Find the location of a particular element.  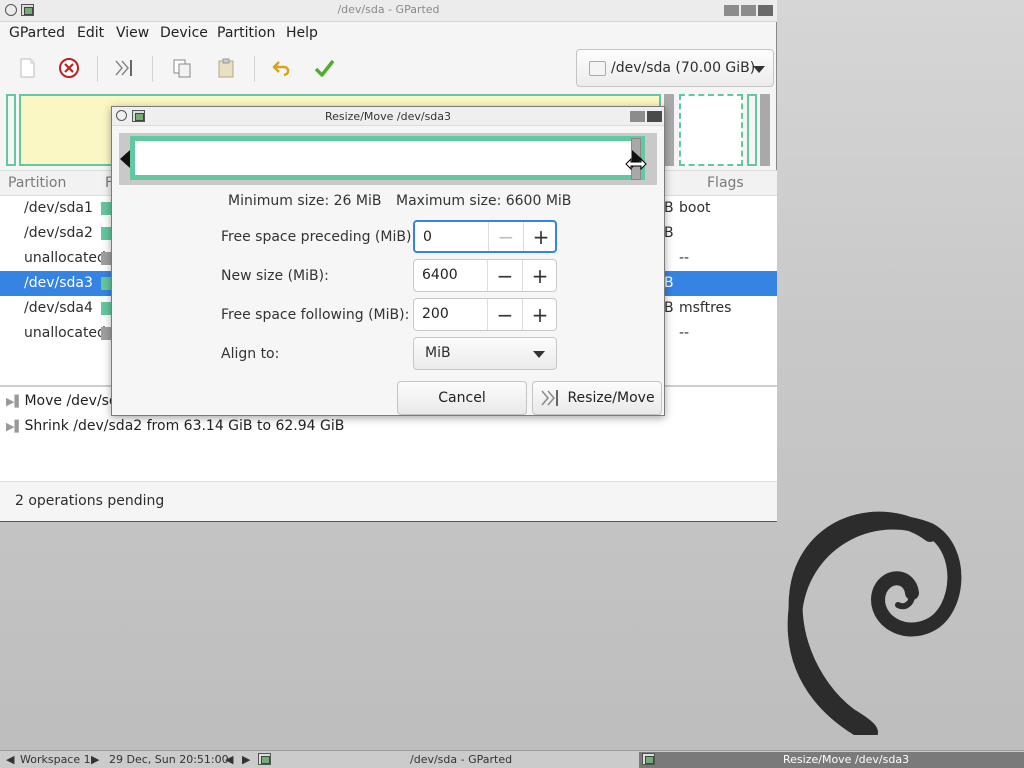

workspace-label: Workspace 1 is located at coordinates (55, 759).